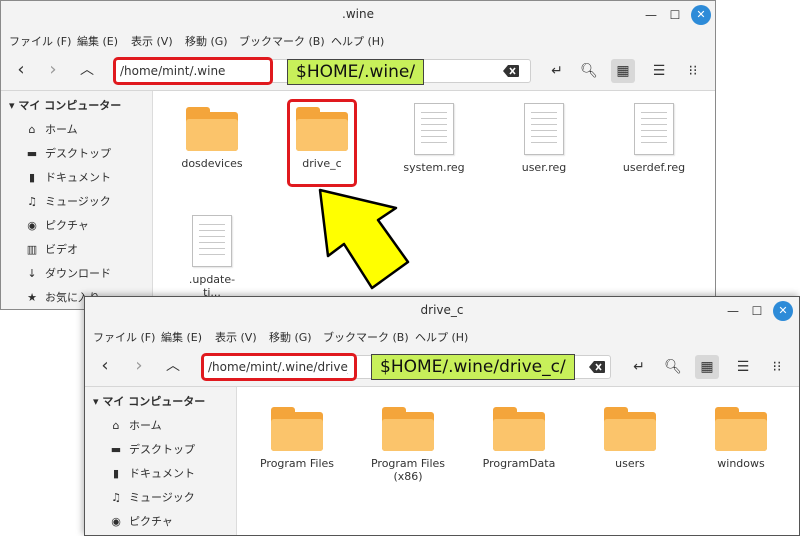 The height and width of the screenshot is (536, 800). I want to click on title-bar: drive_c — ☐ ✕, so click(442, 311).